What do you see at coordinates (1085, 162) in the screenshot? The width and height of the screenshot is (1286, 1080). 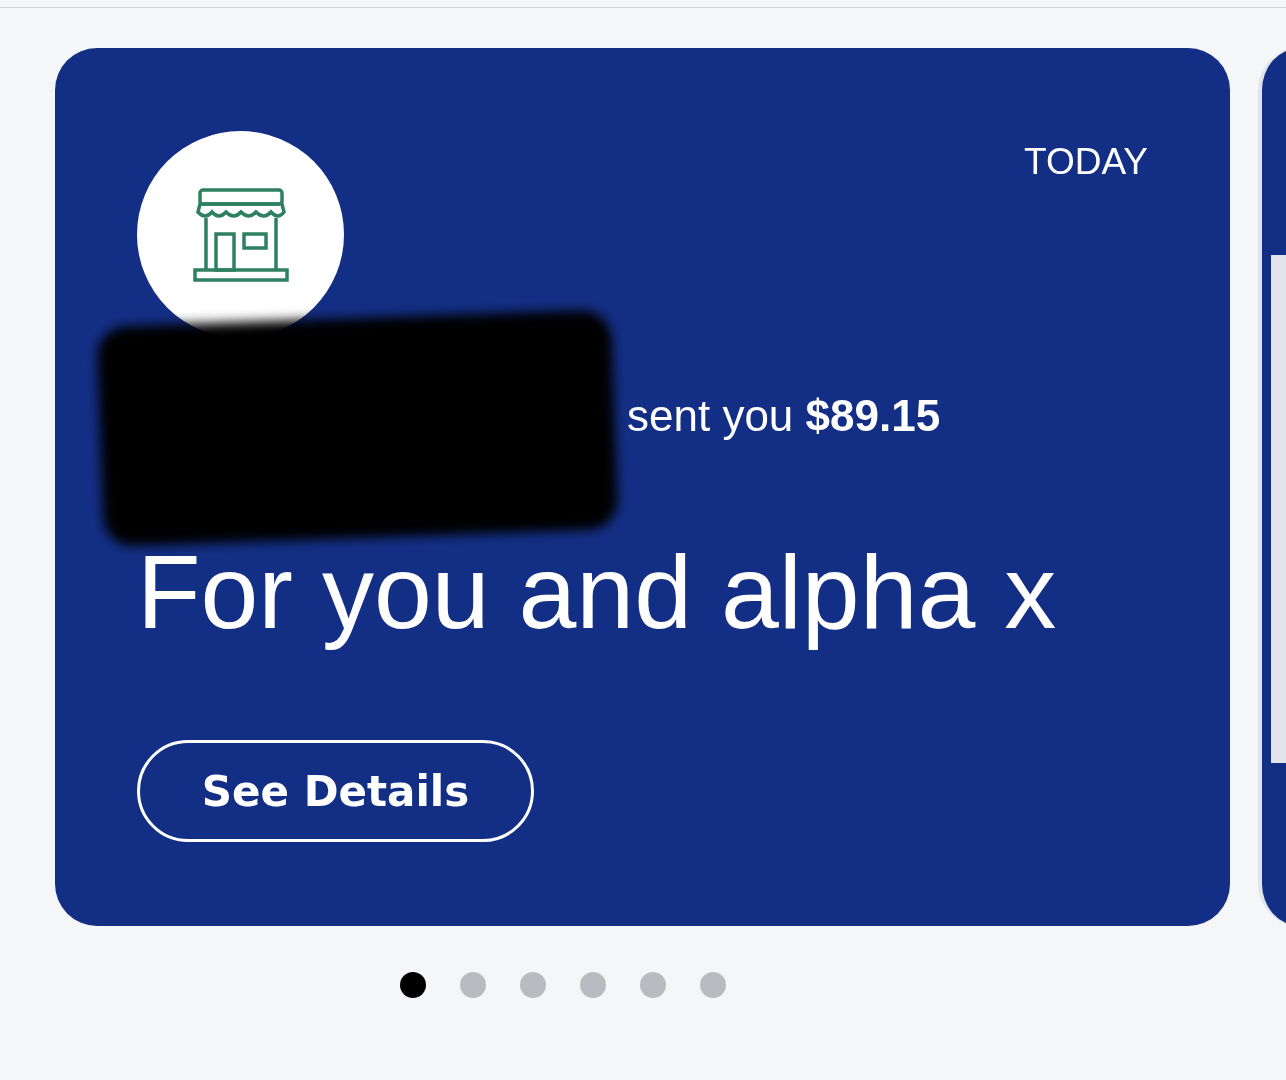 I see `date-label: TODAY` at bounding box center [1085, 162].